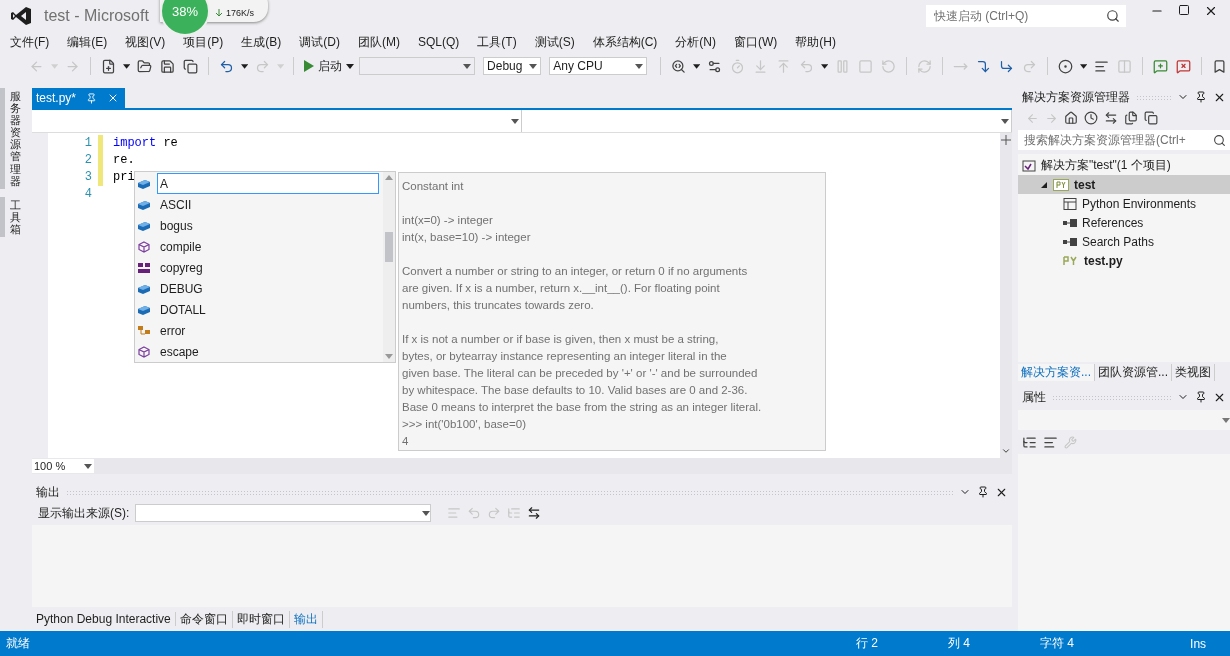 The height and width of the screenshot is (656, 1230). What do you see at coordinates (554, 42) in the screenshot?
I see `menu-item: 测试(S)` at bounding box center [554, 42].